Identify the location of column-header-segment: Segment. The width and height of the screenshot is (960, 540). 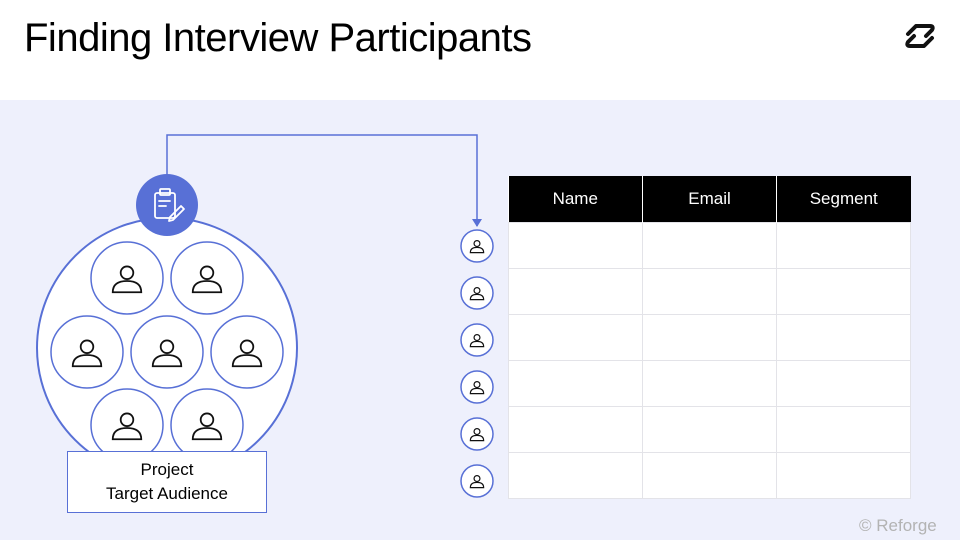
(843, 199).